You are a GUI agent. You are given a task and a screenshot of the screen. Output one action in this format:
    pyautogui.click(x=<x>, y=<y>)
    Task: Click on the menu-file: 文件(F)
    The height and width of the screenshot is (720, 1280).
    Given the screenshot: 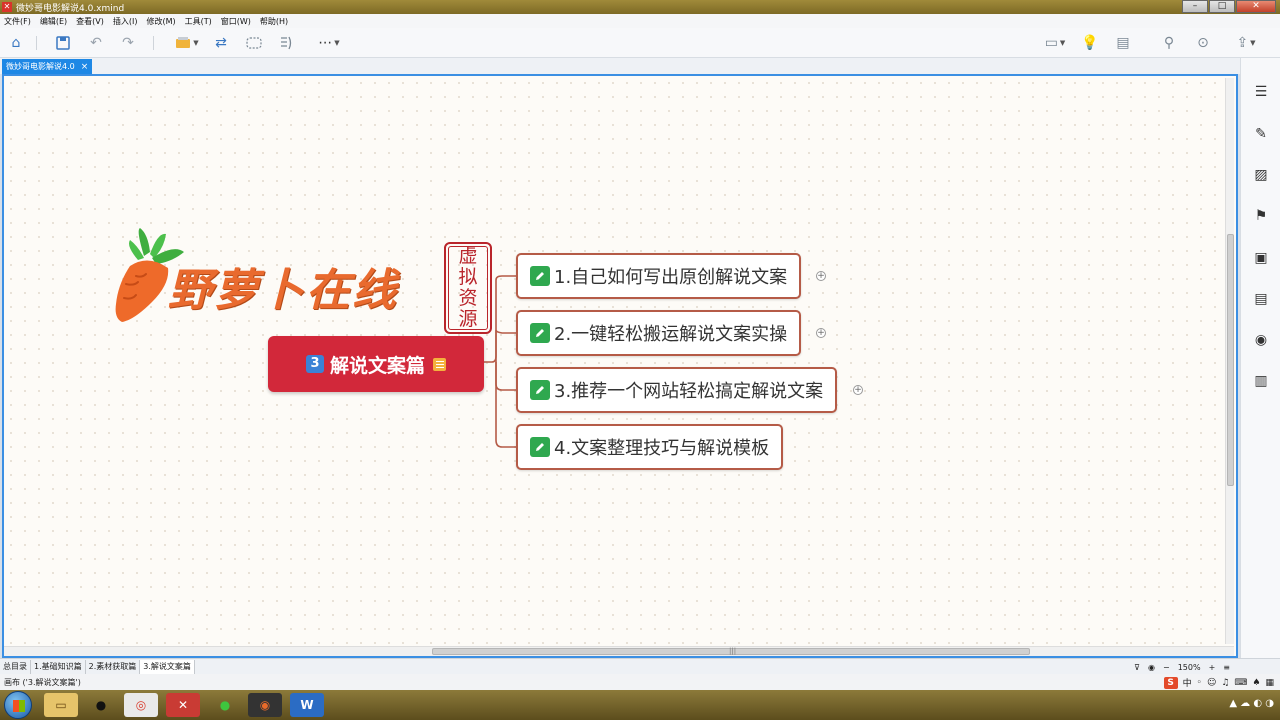 What is the action you would take?
    pyautogui.click(x=17, y=21)
    